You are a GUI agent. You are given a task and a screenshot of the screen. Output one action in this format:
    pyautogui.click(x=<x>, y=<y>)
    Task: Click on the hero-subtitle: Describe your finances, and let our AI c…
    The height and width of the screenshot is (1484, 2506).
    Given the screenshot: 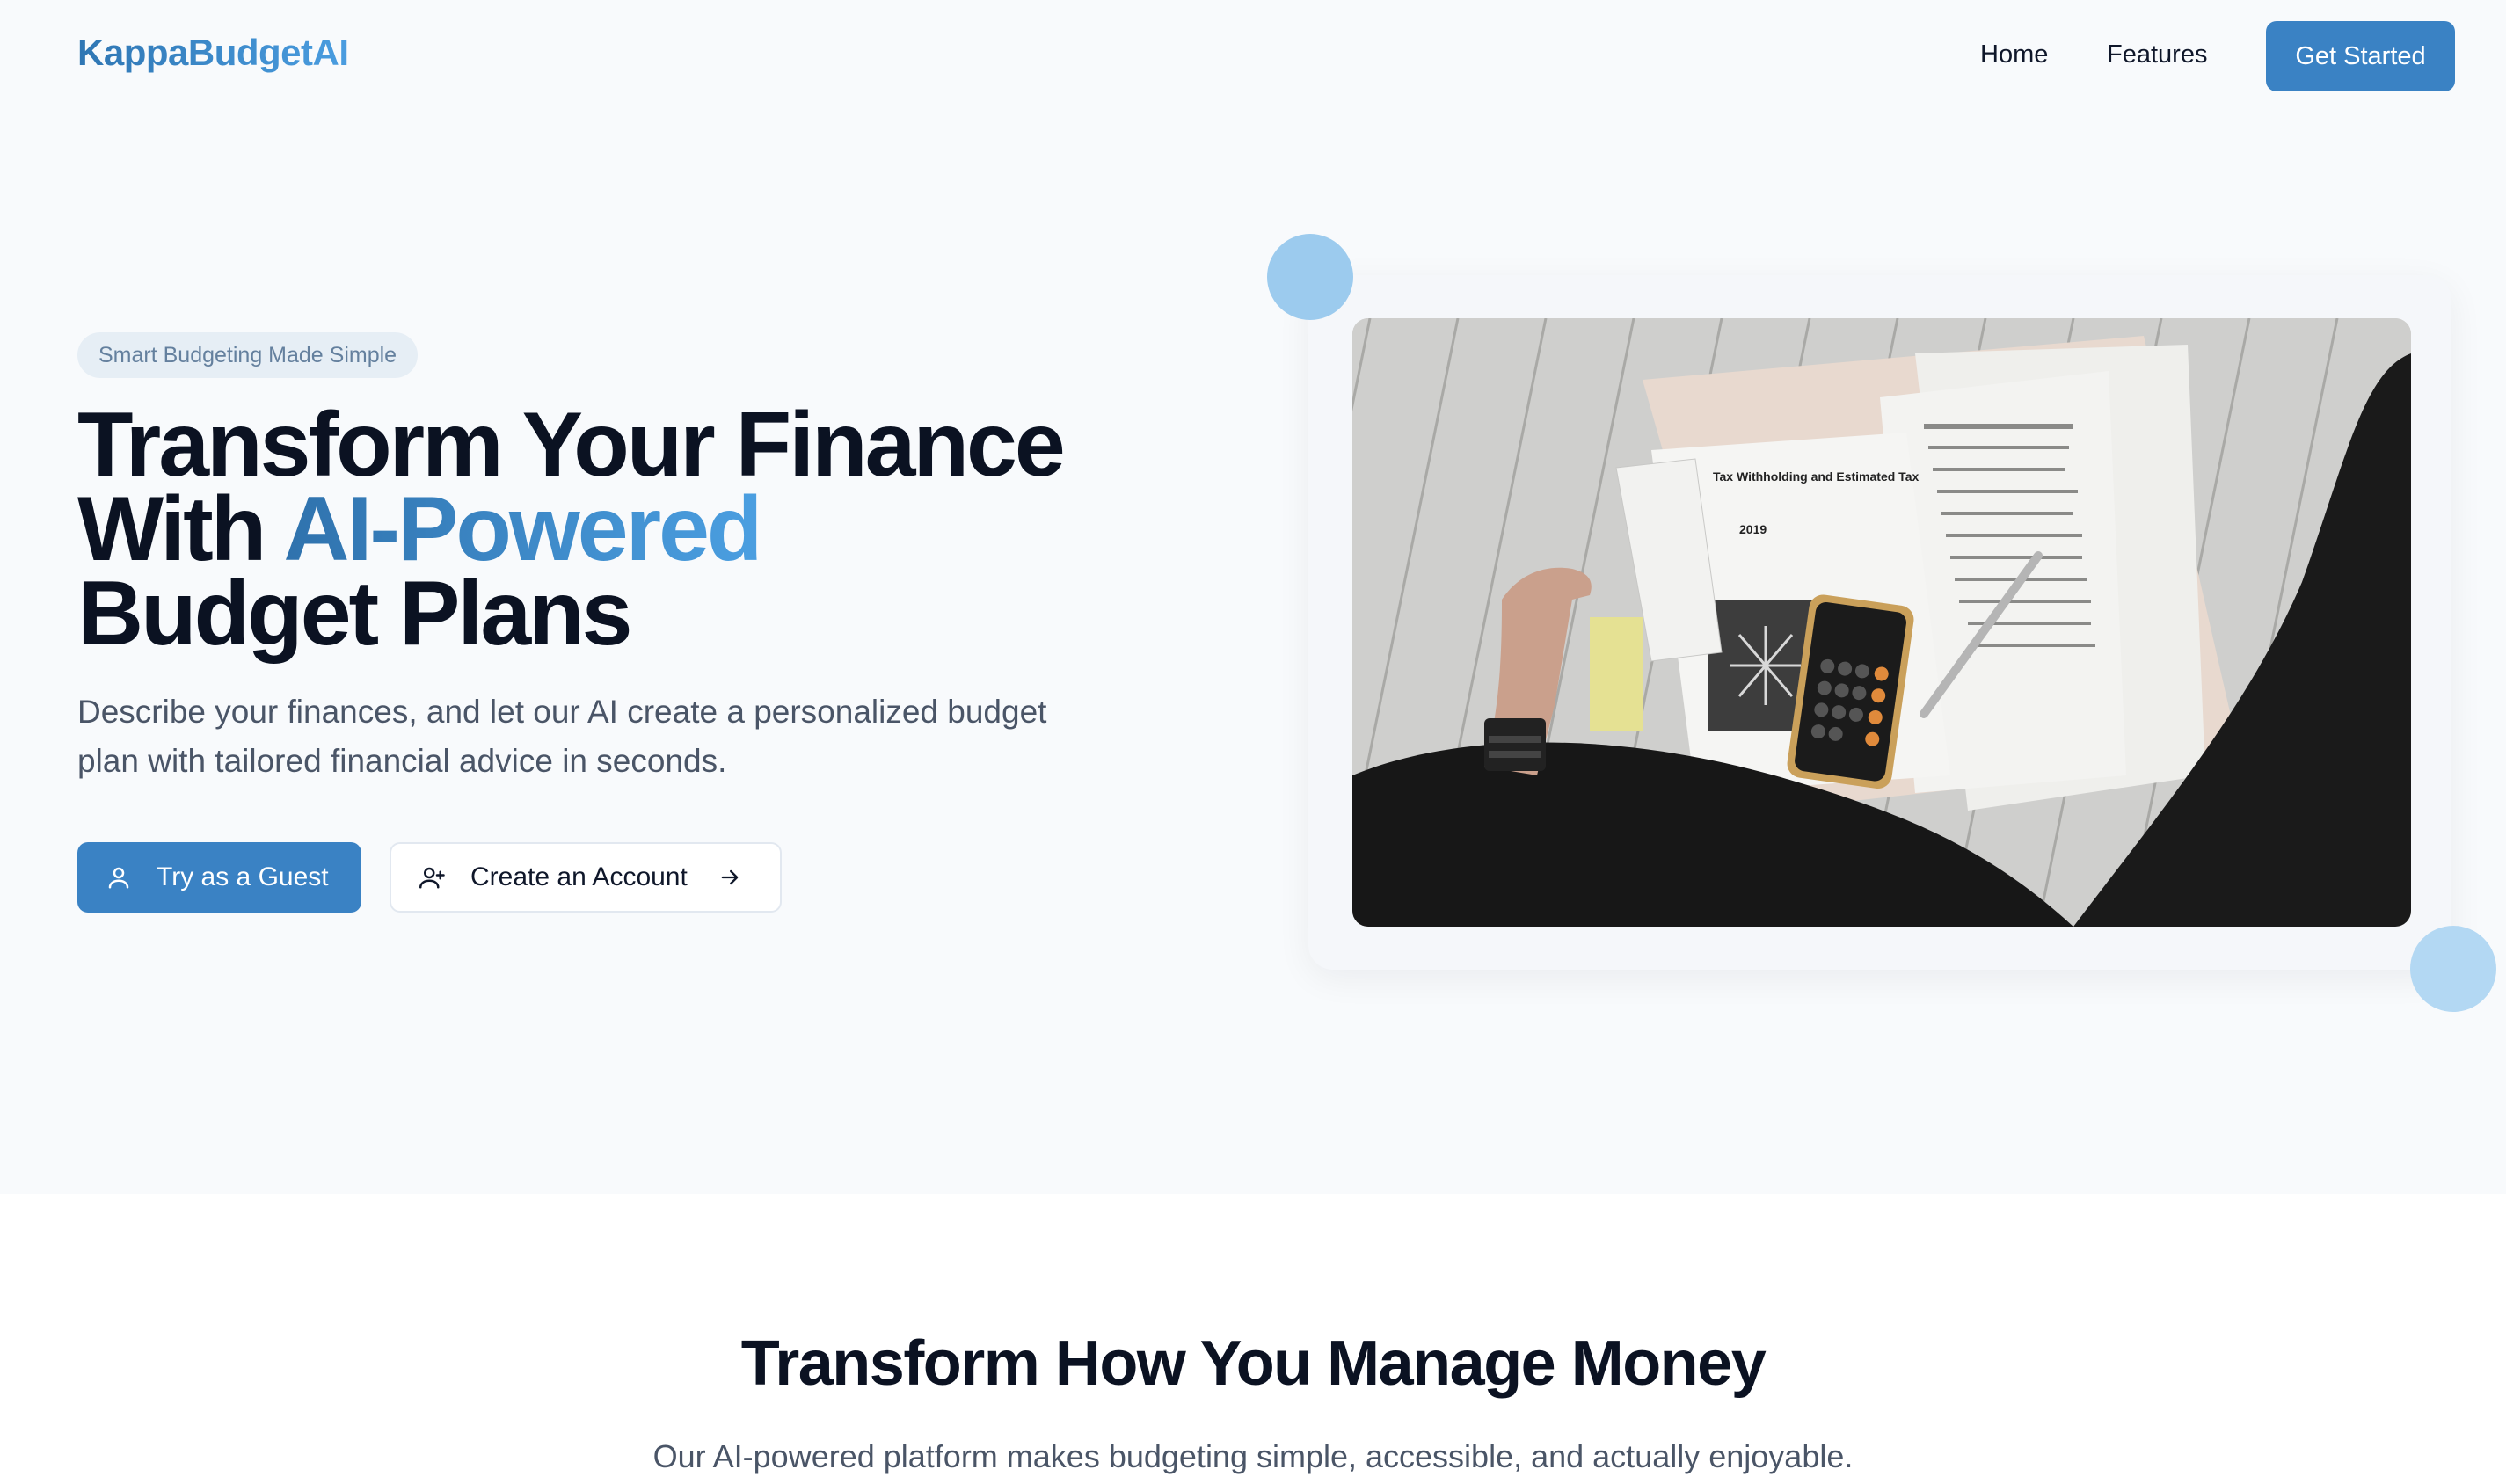 What is the action you would take?
    pyautogui.click(x=562, y=736)
    